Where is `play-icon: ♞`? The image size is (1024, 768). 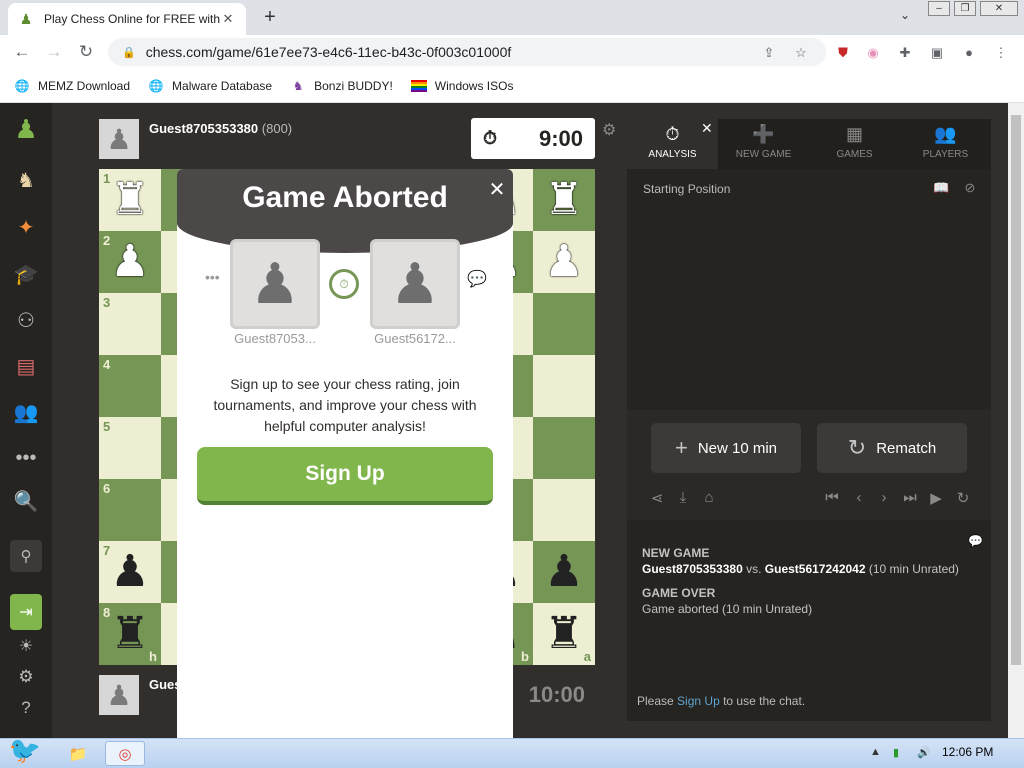 play-icon: ♞ is located at coordinates (26, 180).